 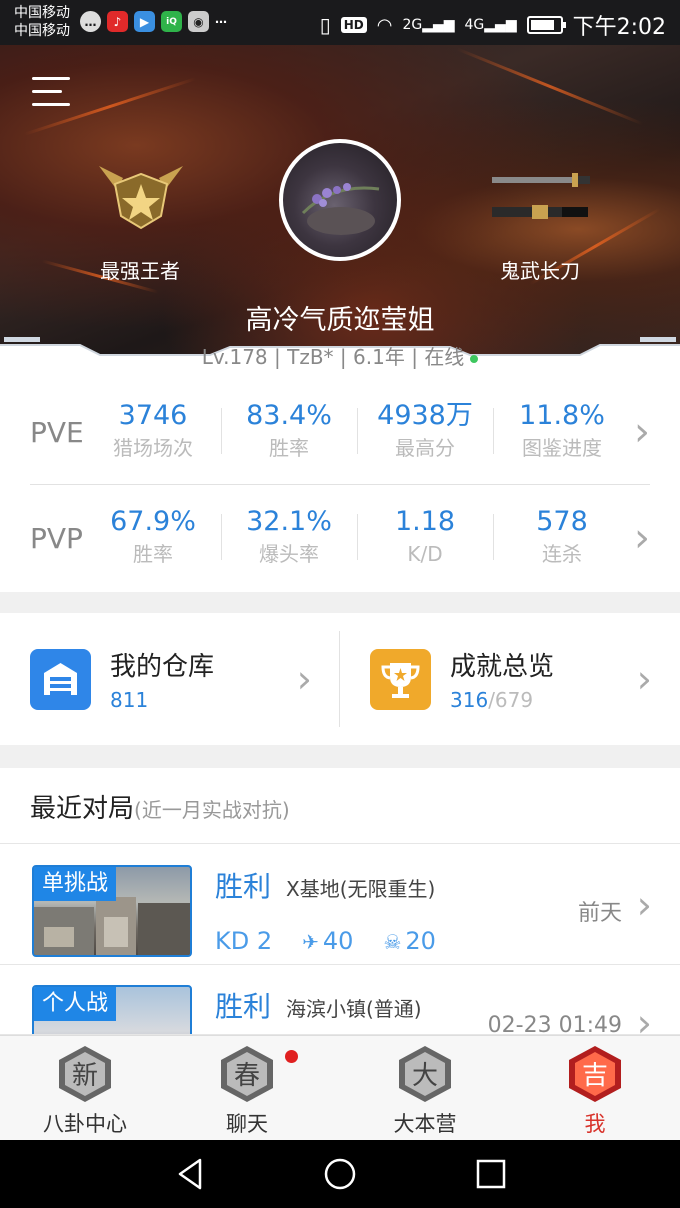 I want to click on match-headshots: ☠ 20, so click(x=409, y=941).